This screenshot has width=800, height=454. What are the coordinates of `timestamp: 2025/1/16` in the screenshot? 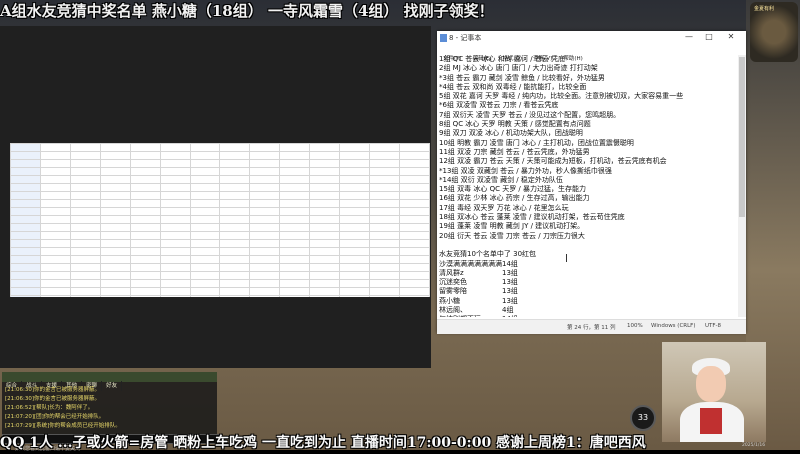 It's located at (754, 445).